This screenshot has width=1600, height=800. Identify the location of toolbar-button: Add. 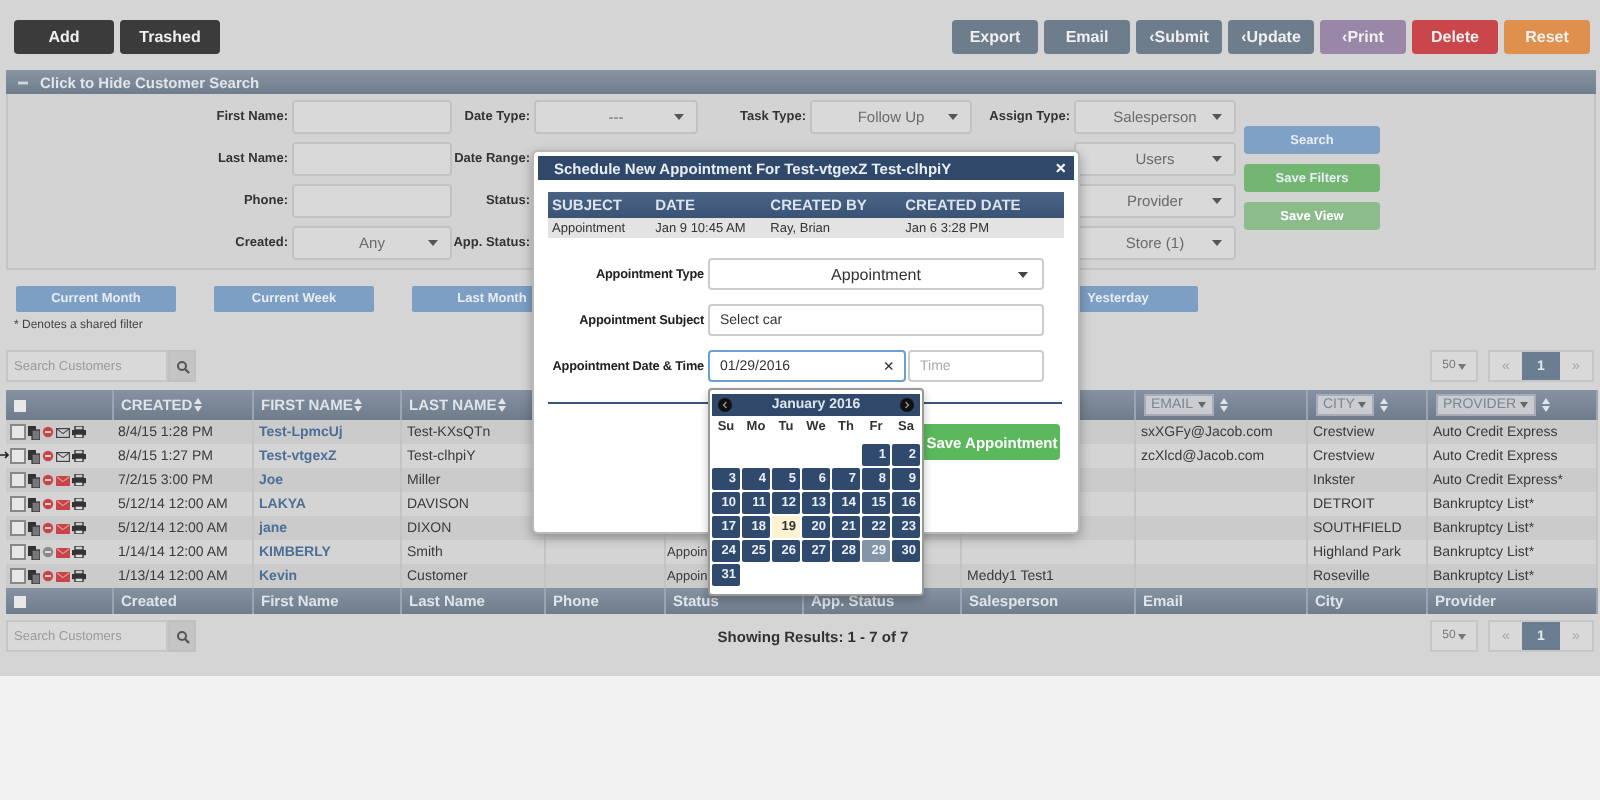
(64, 37).